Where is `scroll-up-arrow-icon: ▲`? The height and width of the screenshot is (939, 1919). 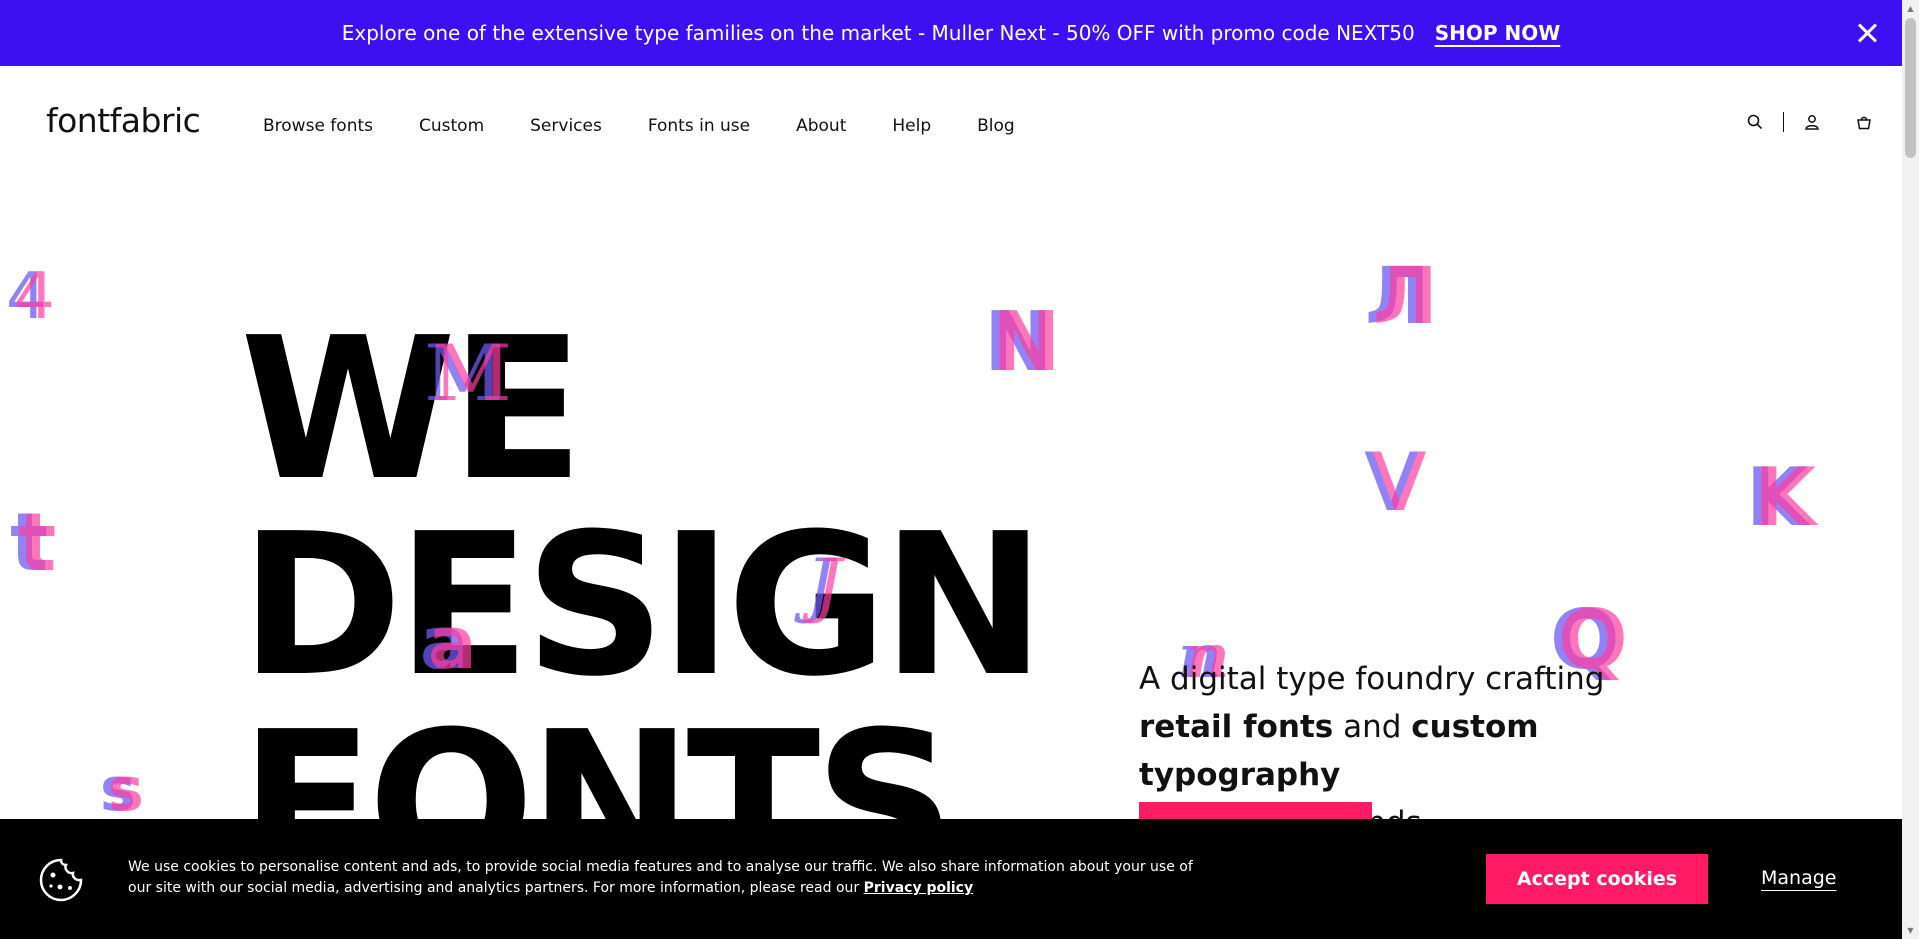 scroll-up-arrow-icon: ▲ is located at coordinates (1910, 8).